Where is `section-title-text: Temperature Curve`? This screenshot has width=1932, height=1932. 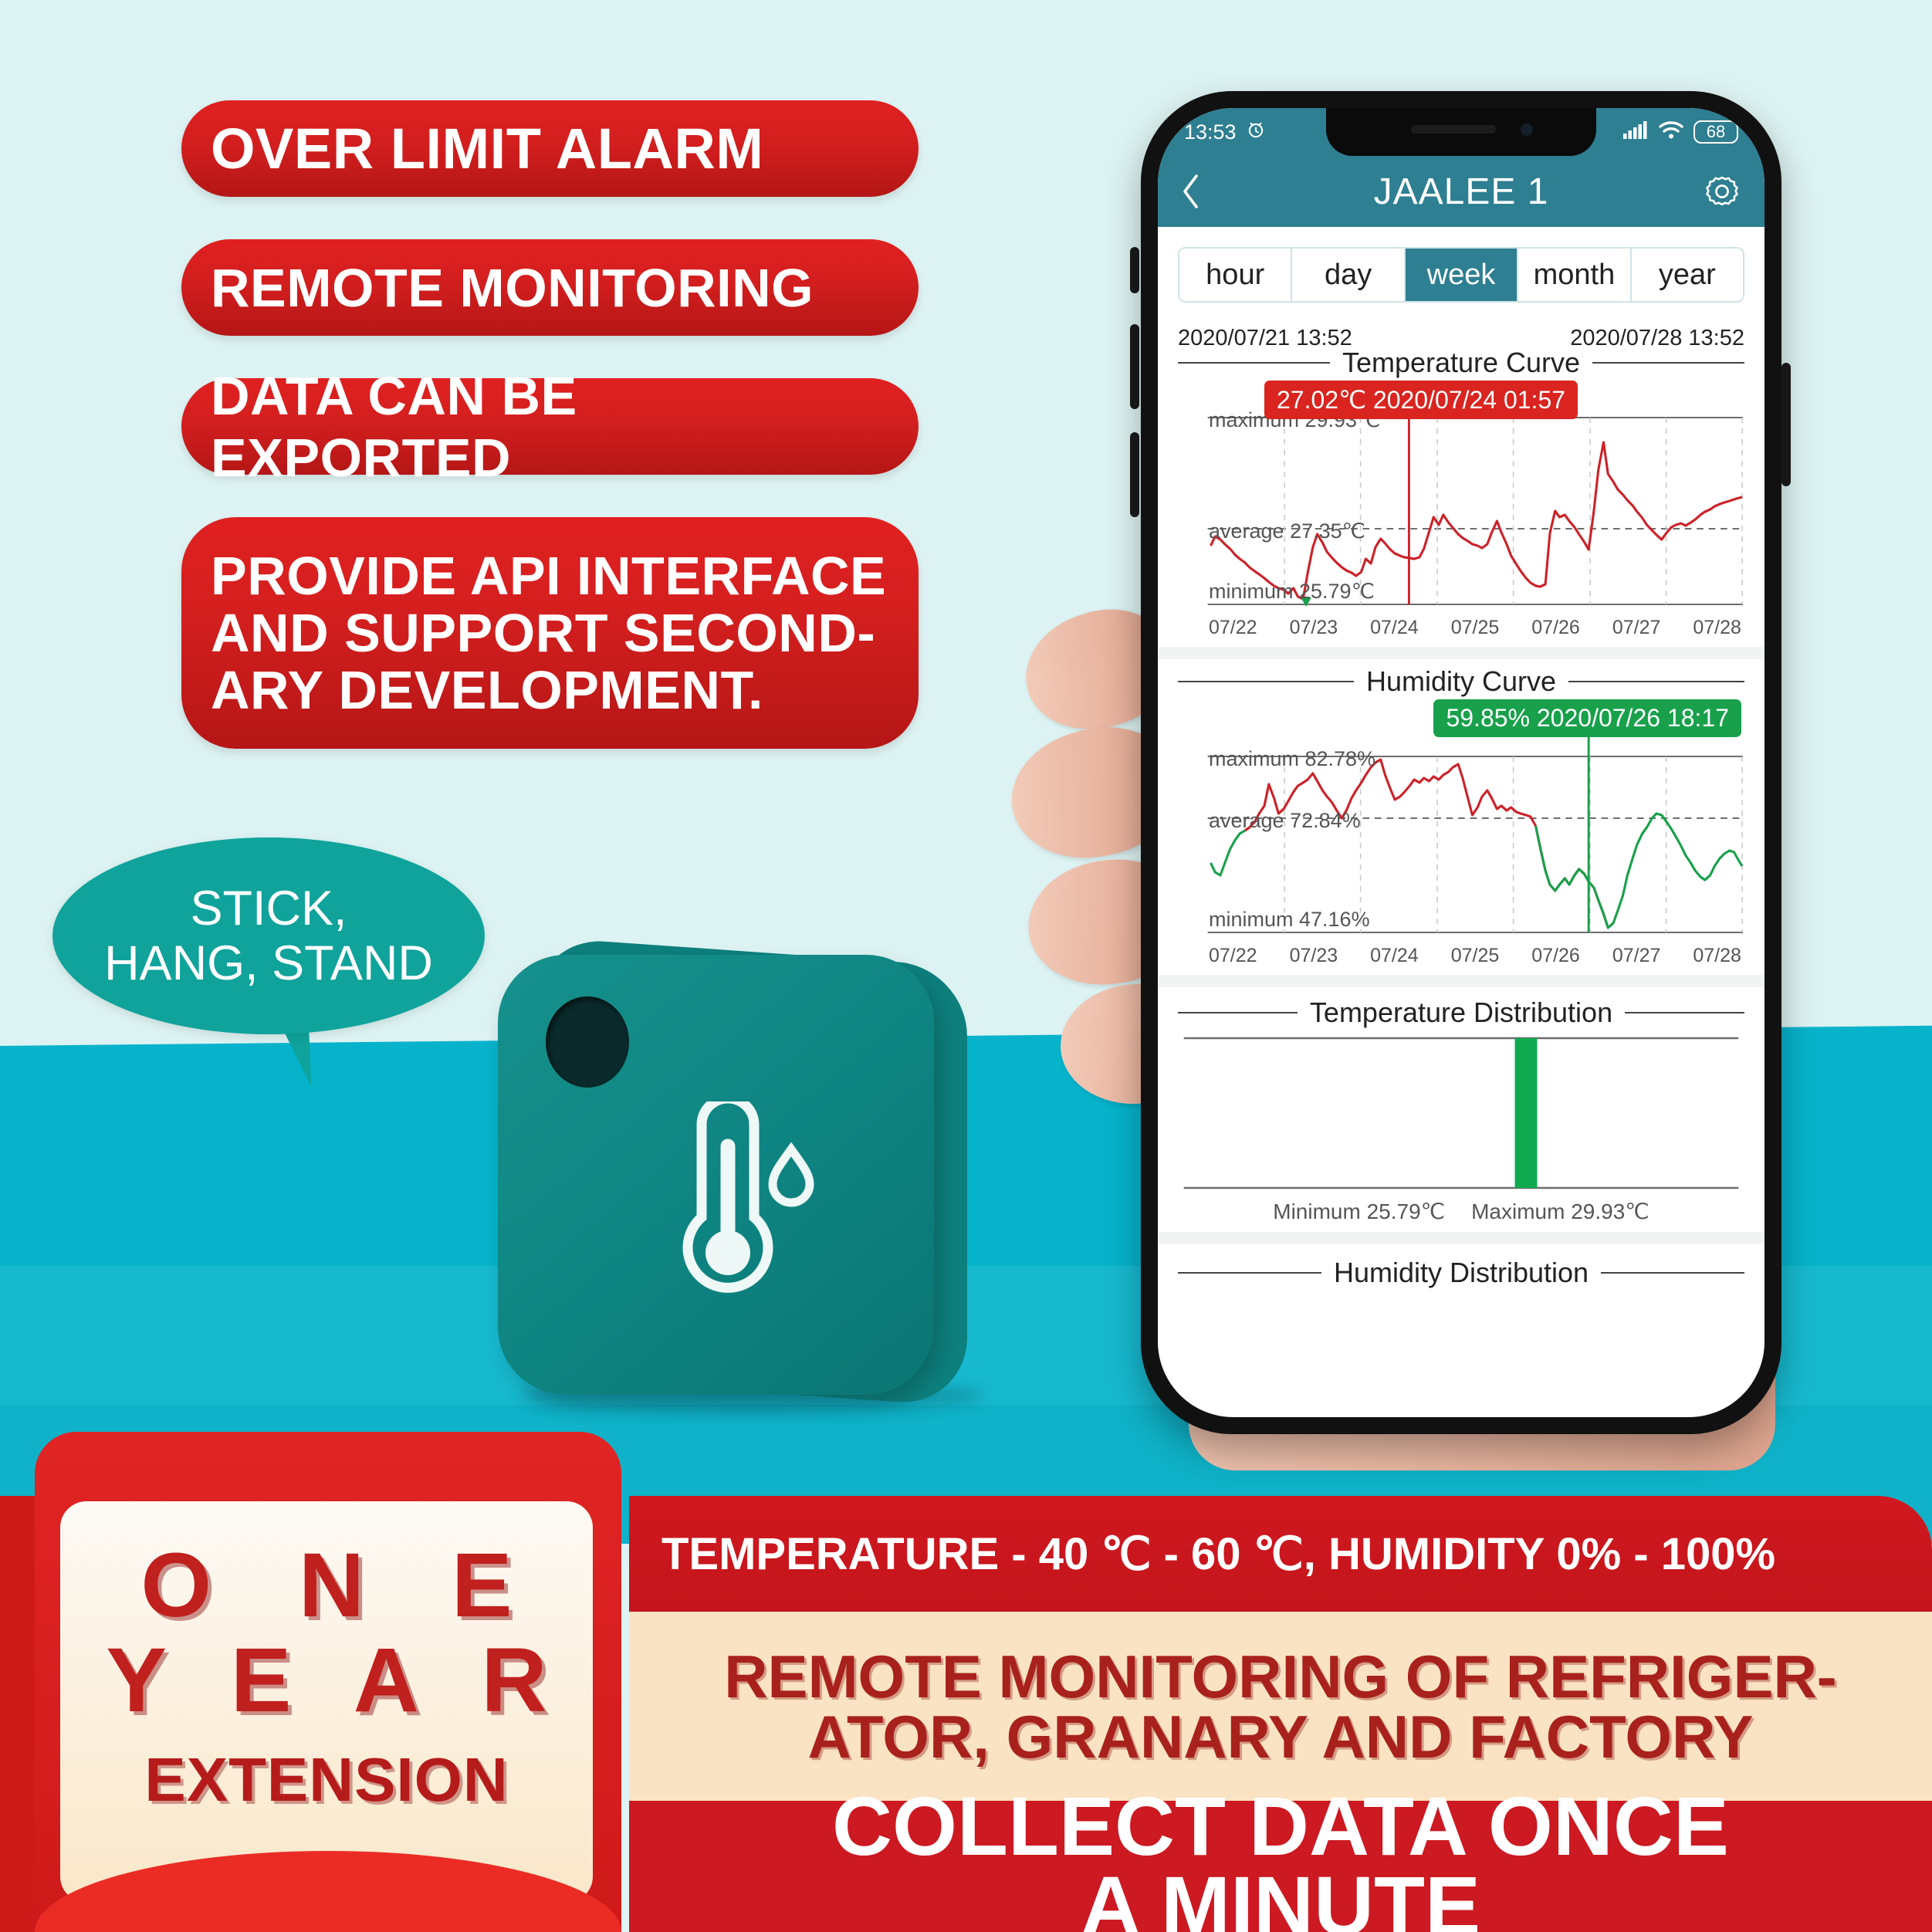 section-title-text: Temperature Curve is located at coordinates (1461, 362).